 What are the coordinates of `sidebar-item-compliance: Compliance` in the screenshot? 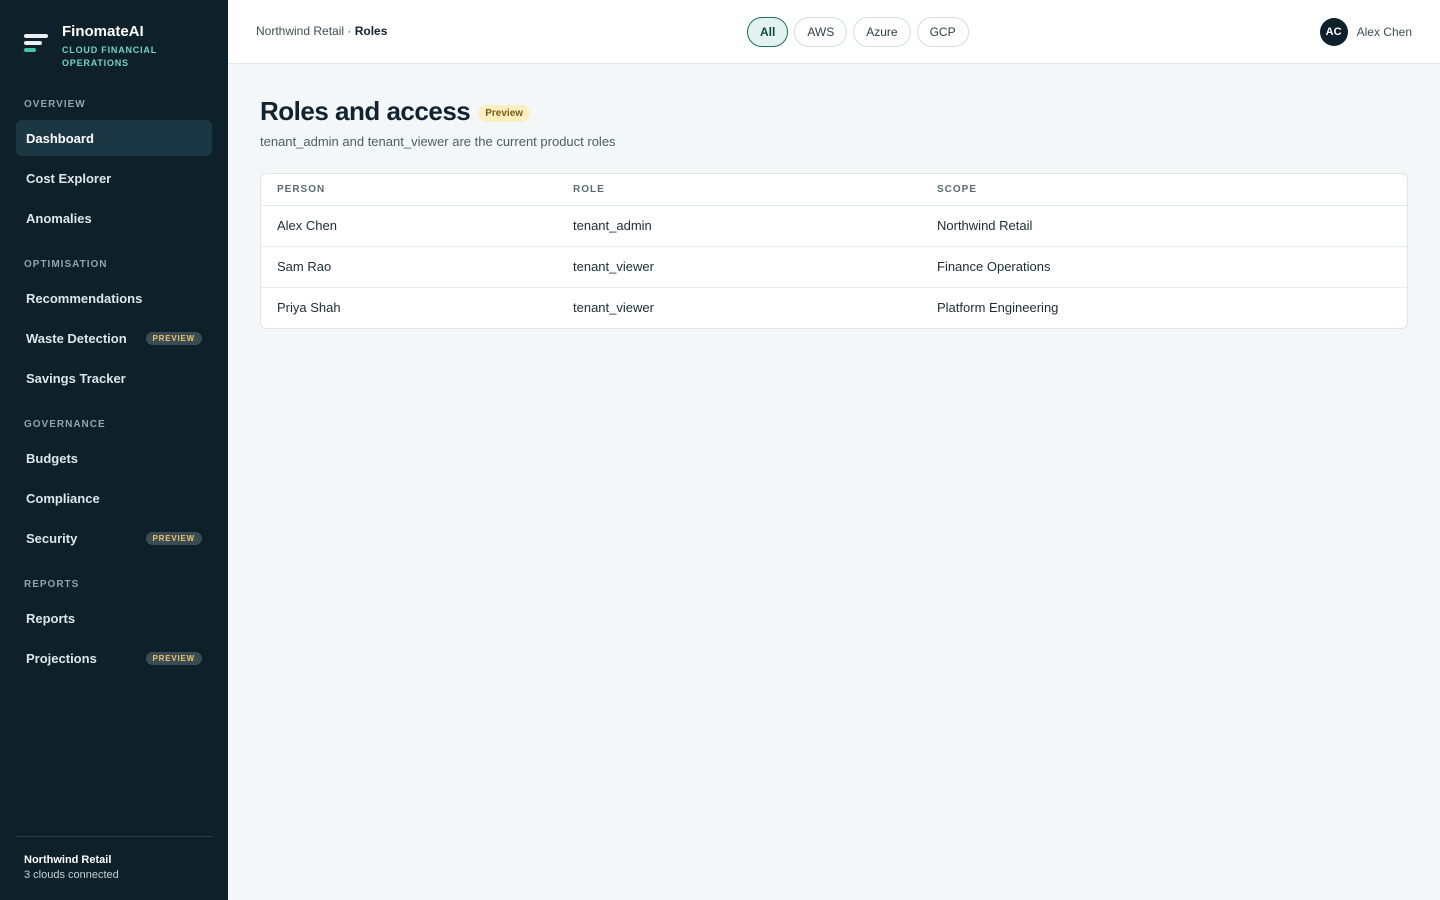 It's located at (114, 498).